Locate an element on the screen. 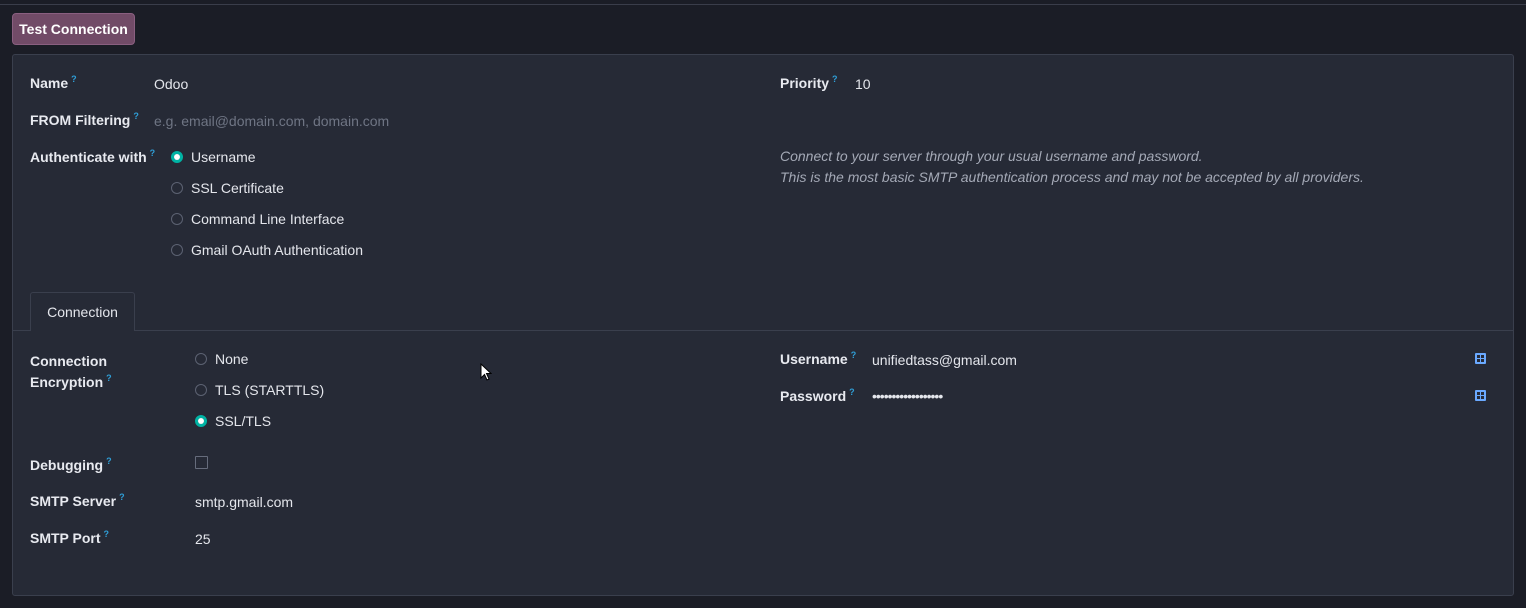 The height and width of the screenshot is (608, 1526). auth-option-label: SSL Certificate is located at coordinates (237, 188).